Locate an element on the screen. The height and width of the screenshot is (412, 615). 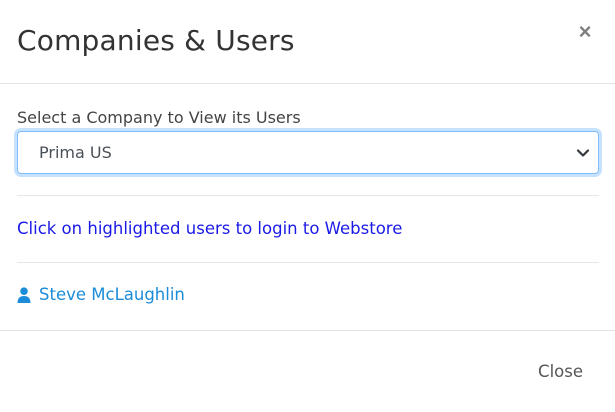
company-select-value: Prima US is located at coordinates (75, 152).